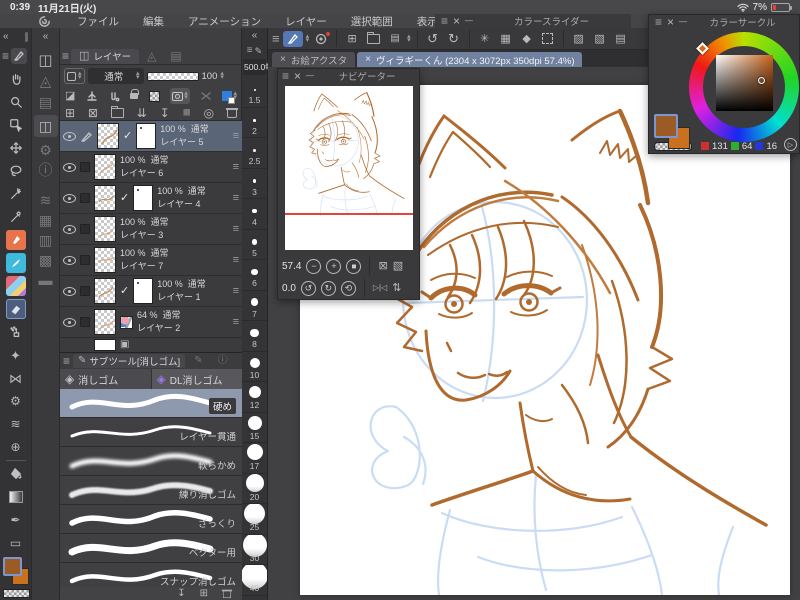 The width and height of the screenshot is (800, 600). I want to click on menu-edit: 編集, so click(153, 21).